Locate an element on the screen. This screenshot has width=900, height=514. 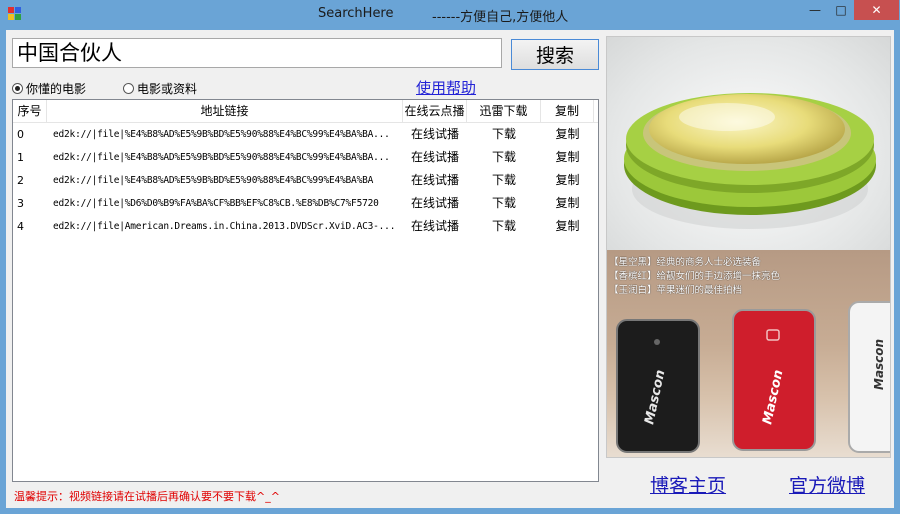
radio-movies: 你懂的电影 is located at coordinates (49, 88).